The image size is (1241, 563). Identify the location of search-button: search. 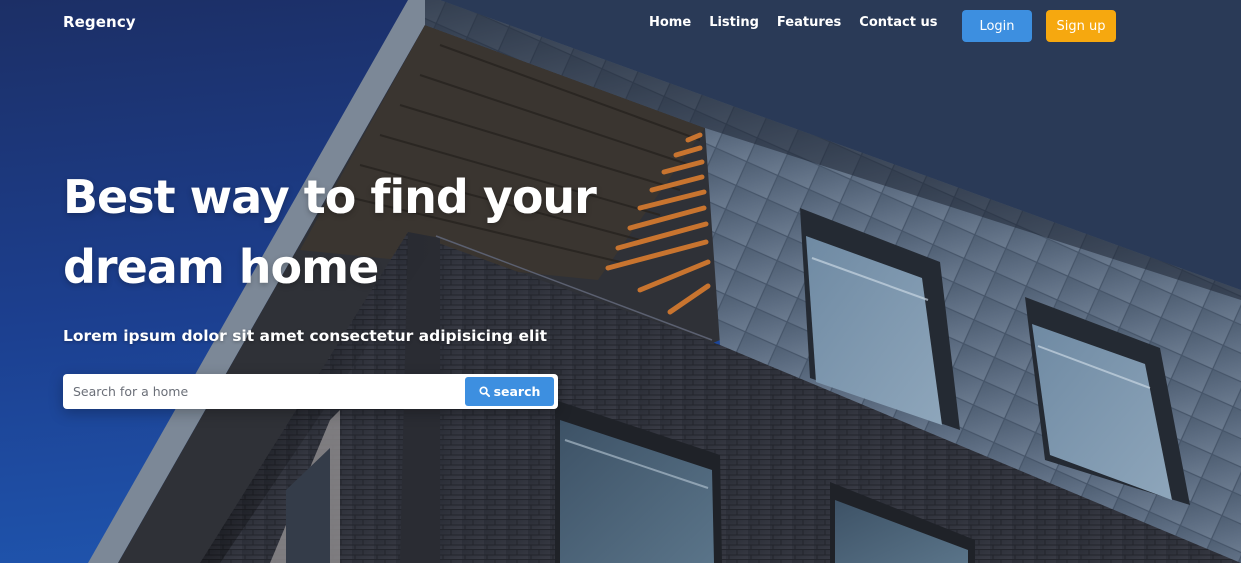
(509, 391).